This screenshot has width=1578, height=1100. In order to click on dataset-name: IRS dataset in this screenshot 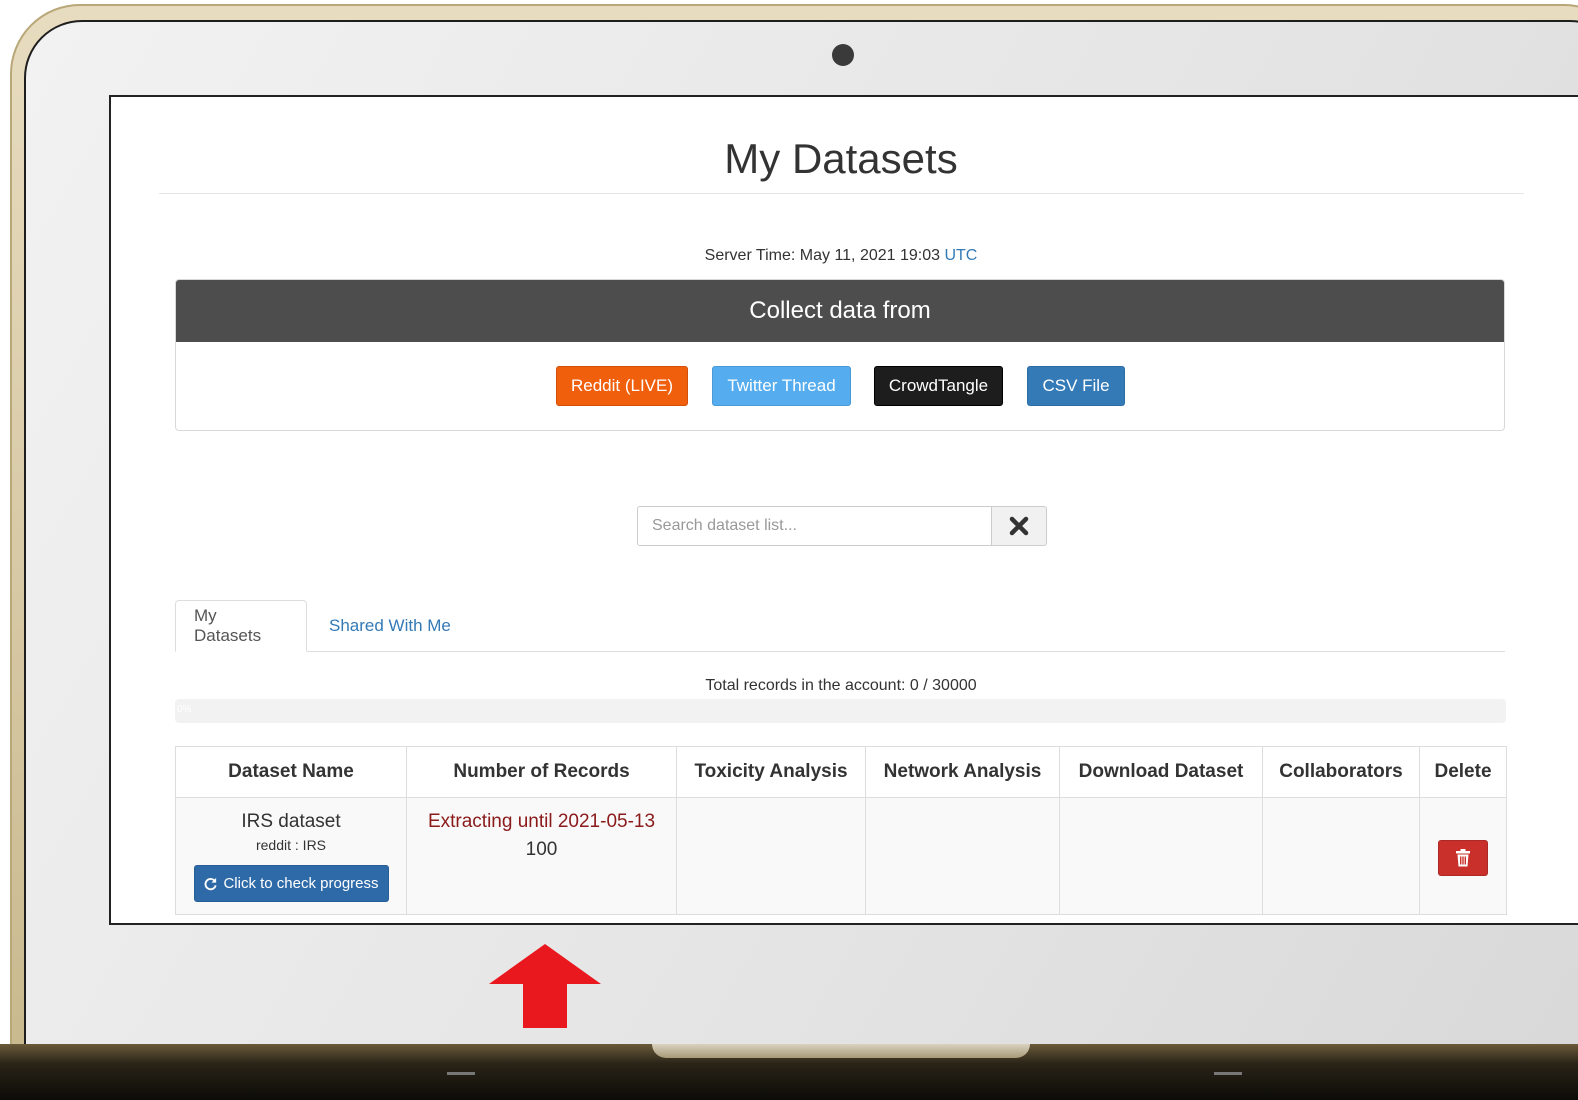, I will do `click(291, 821)`.